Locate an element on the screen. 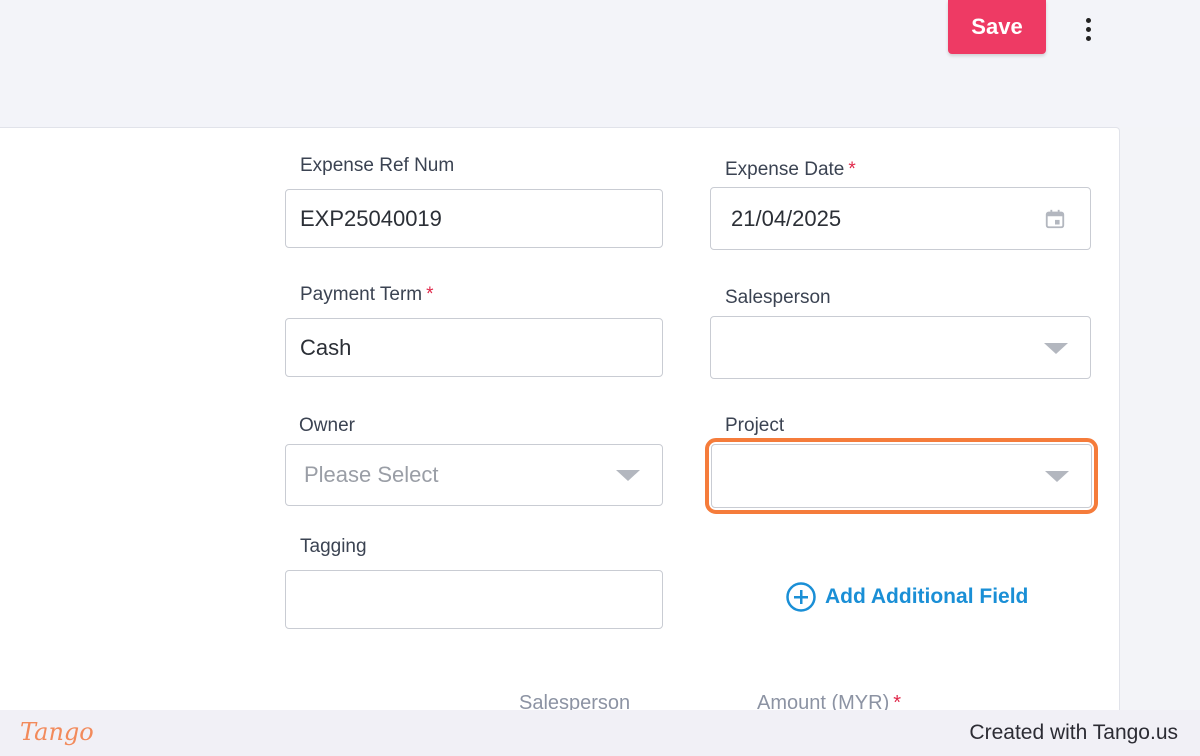  expense-date-field: 21/04/2025 is located at coordinates (900, 218).